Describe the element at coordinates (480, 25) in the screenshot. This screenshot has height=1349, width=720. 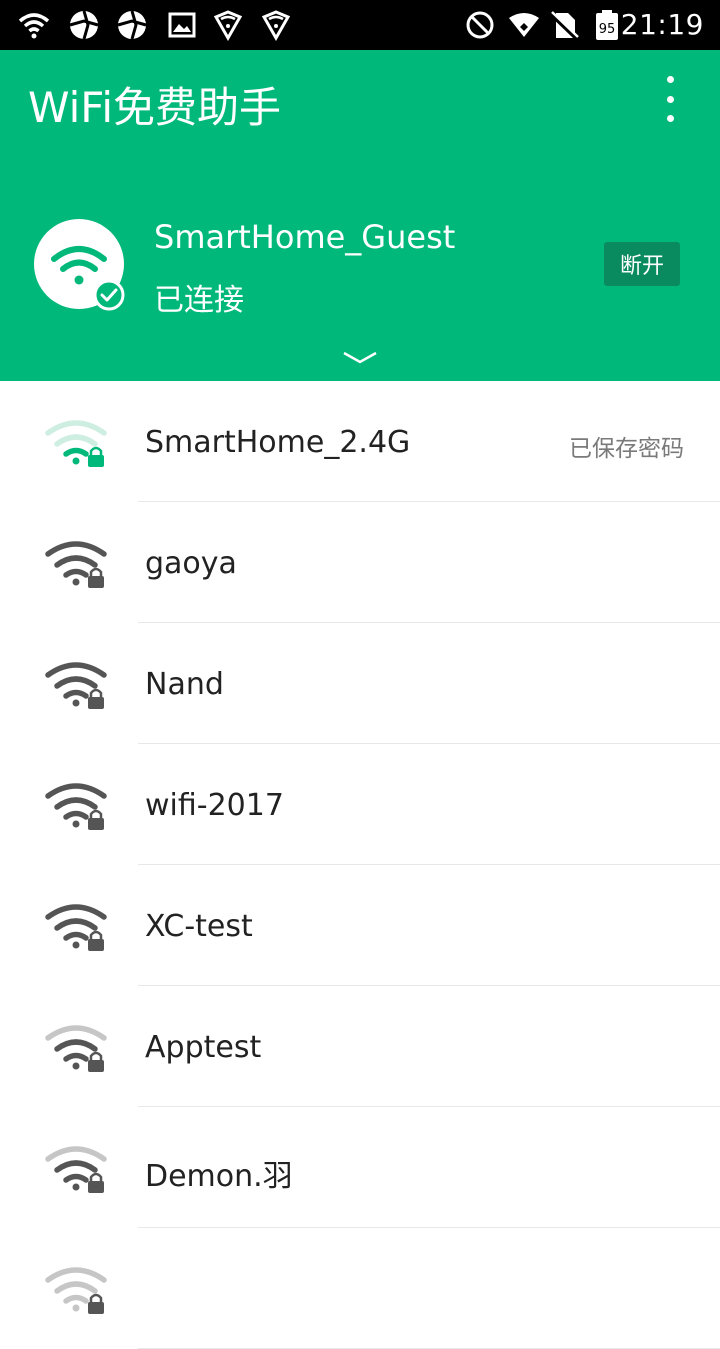
I see `do-not-disturb-icon` at that location.